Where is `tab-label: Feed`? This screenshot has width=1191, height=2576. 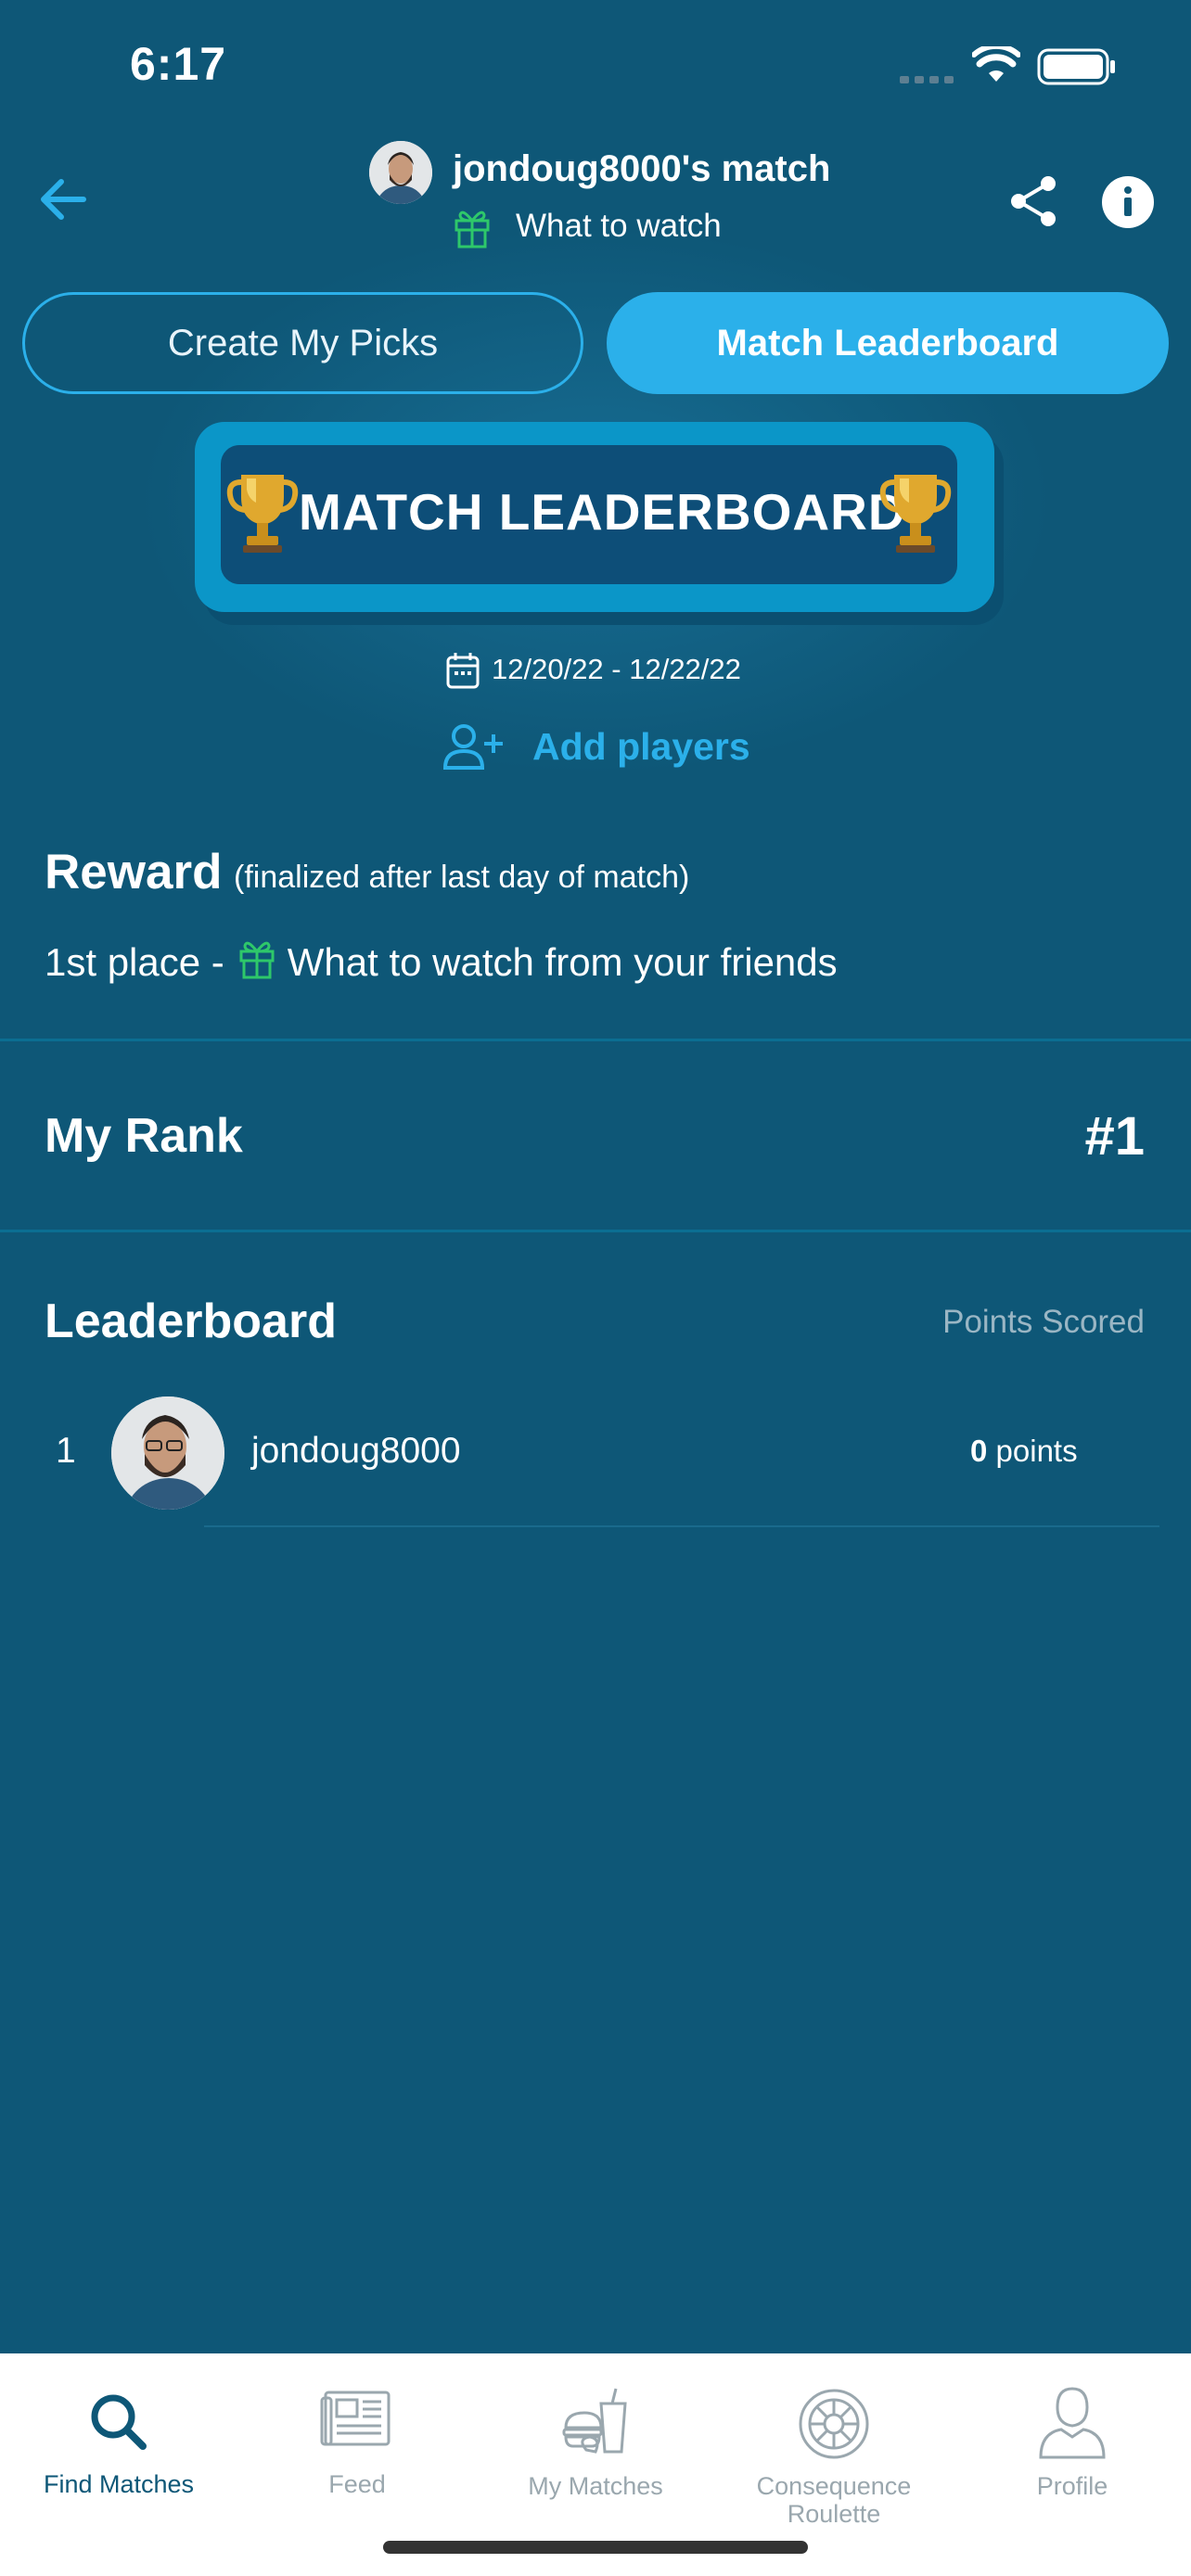
tab-label: Feed is located at coordinates (357, 2484).